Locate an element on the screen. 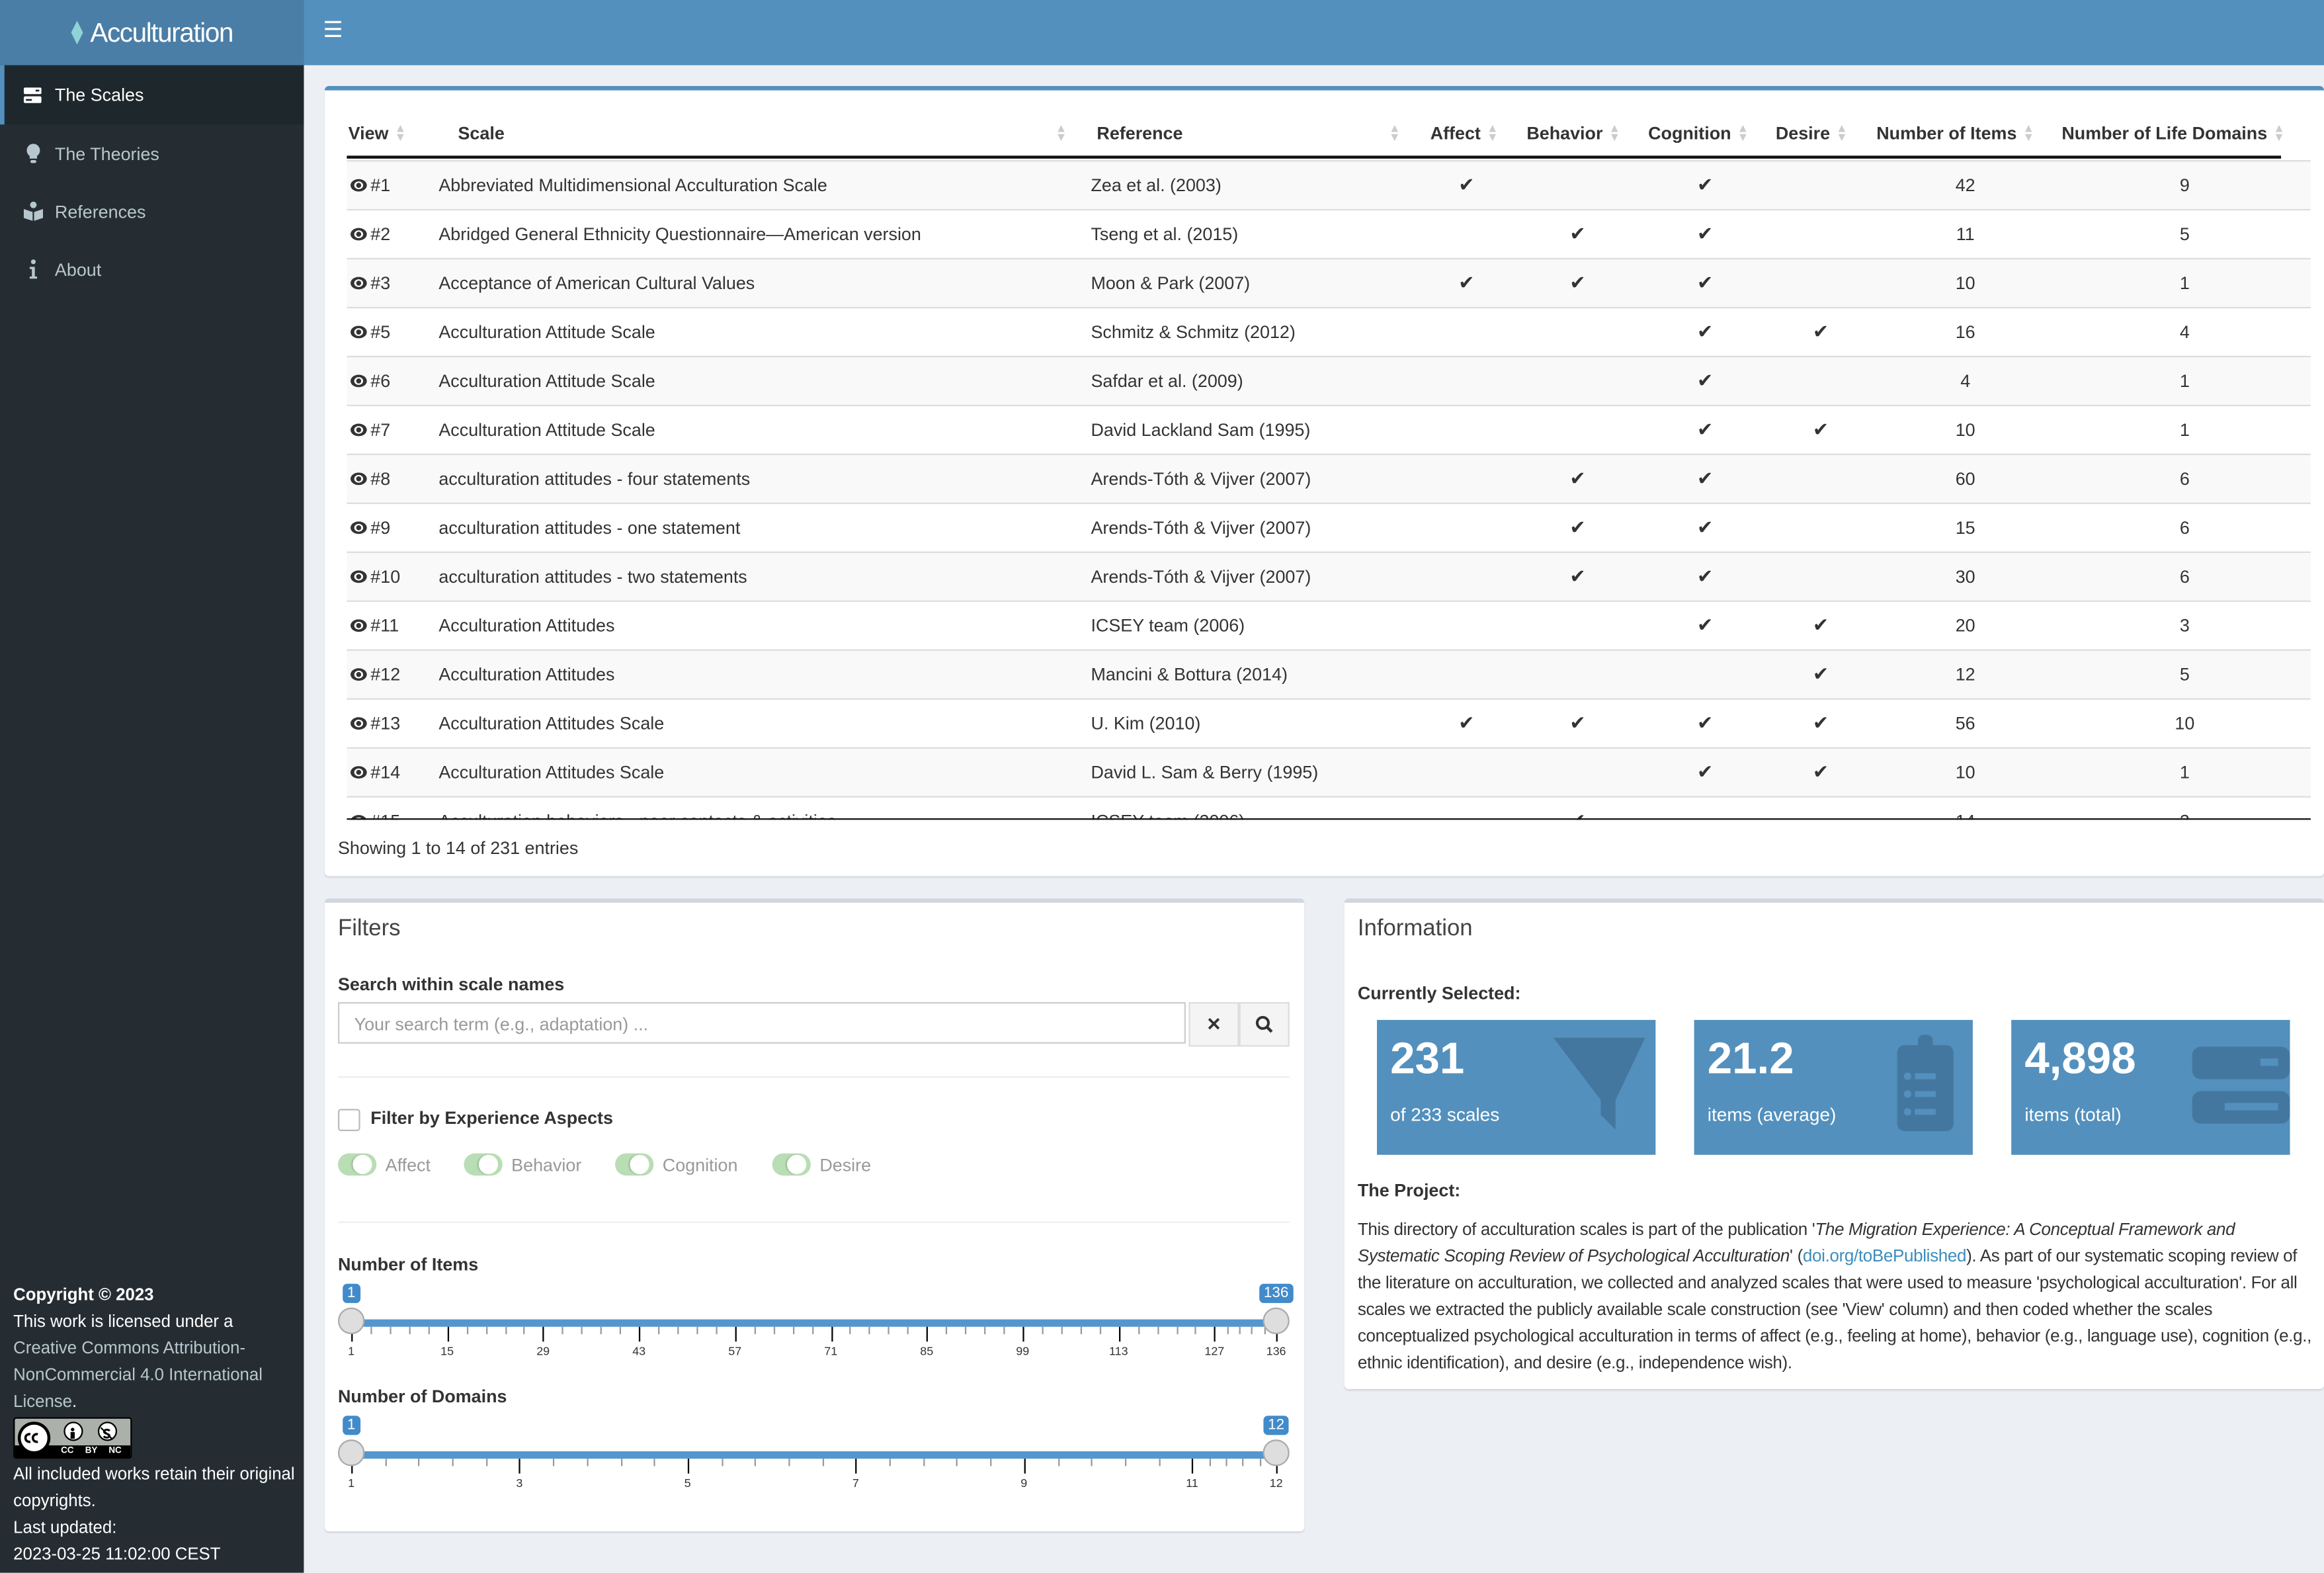  eye-icon is located at coordinates (359, 576).